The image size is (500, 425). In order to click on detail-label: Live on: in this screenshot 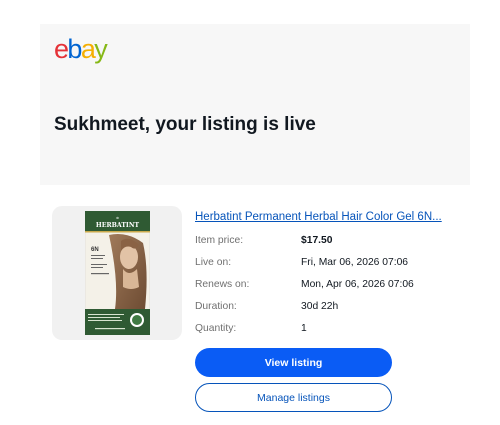, I will do `click(213, 262)`.